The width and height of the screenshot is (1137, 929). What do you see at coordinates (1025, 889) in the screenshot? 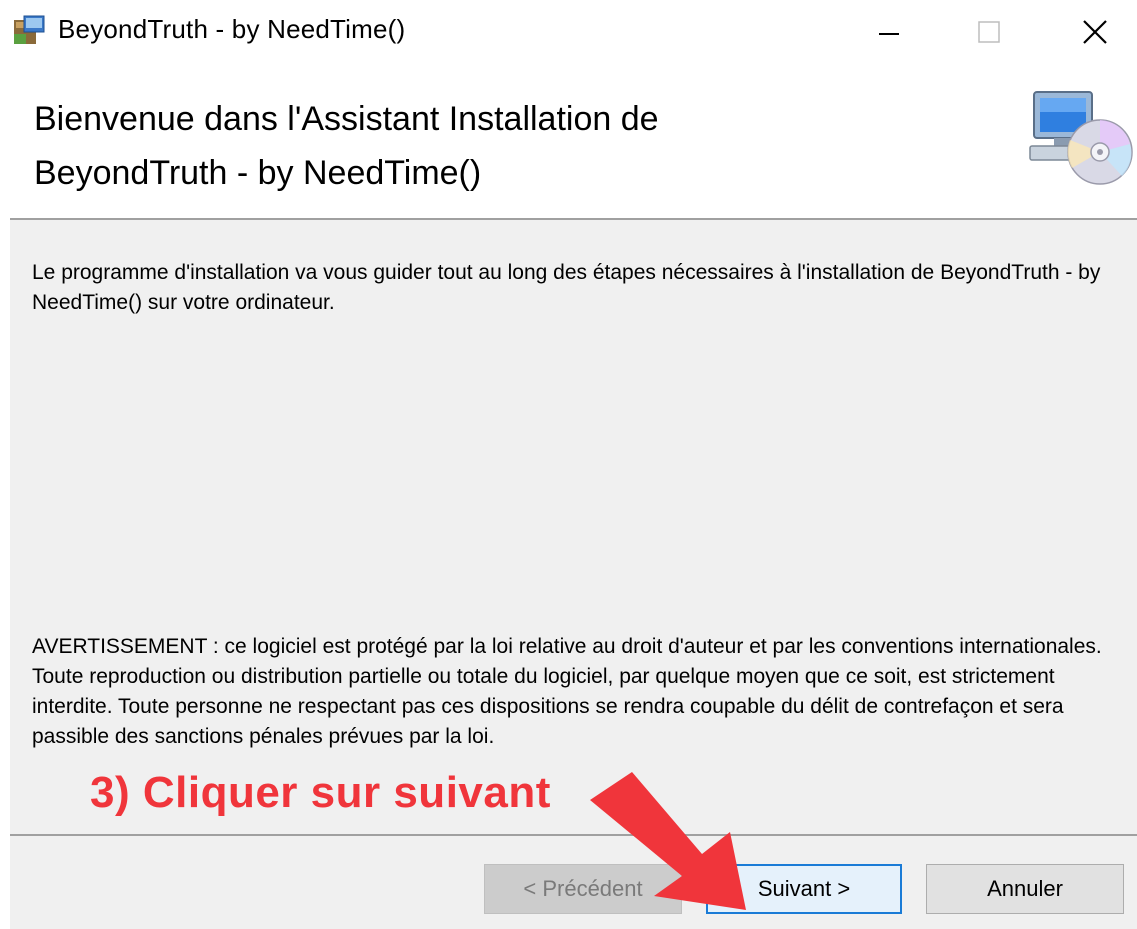
I see `cancel-button: Annuler` at bounding box center [1025, 889].